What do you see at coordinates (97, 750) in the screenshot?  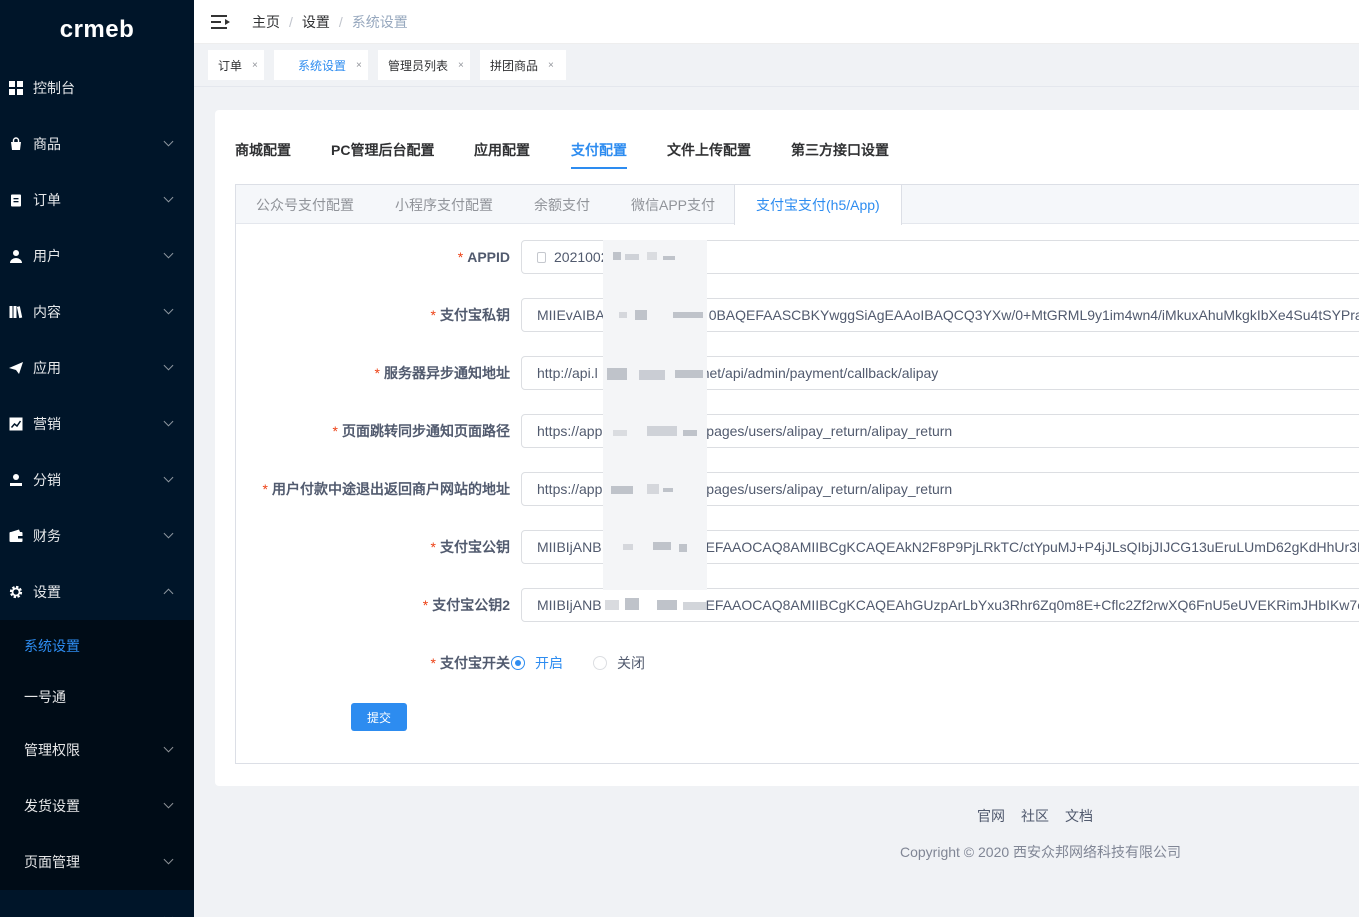 I see `sidebar-subitem-permissions: 管理权限` at bounding box center [97, 750].